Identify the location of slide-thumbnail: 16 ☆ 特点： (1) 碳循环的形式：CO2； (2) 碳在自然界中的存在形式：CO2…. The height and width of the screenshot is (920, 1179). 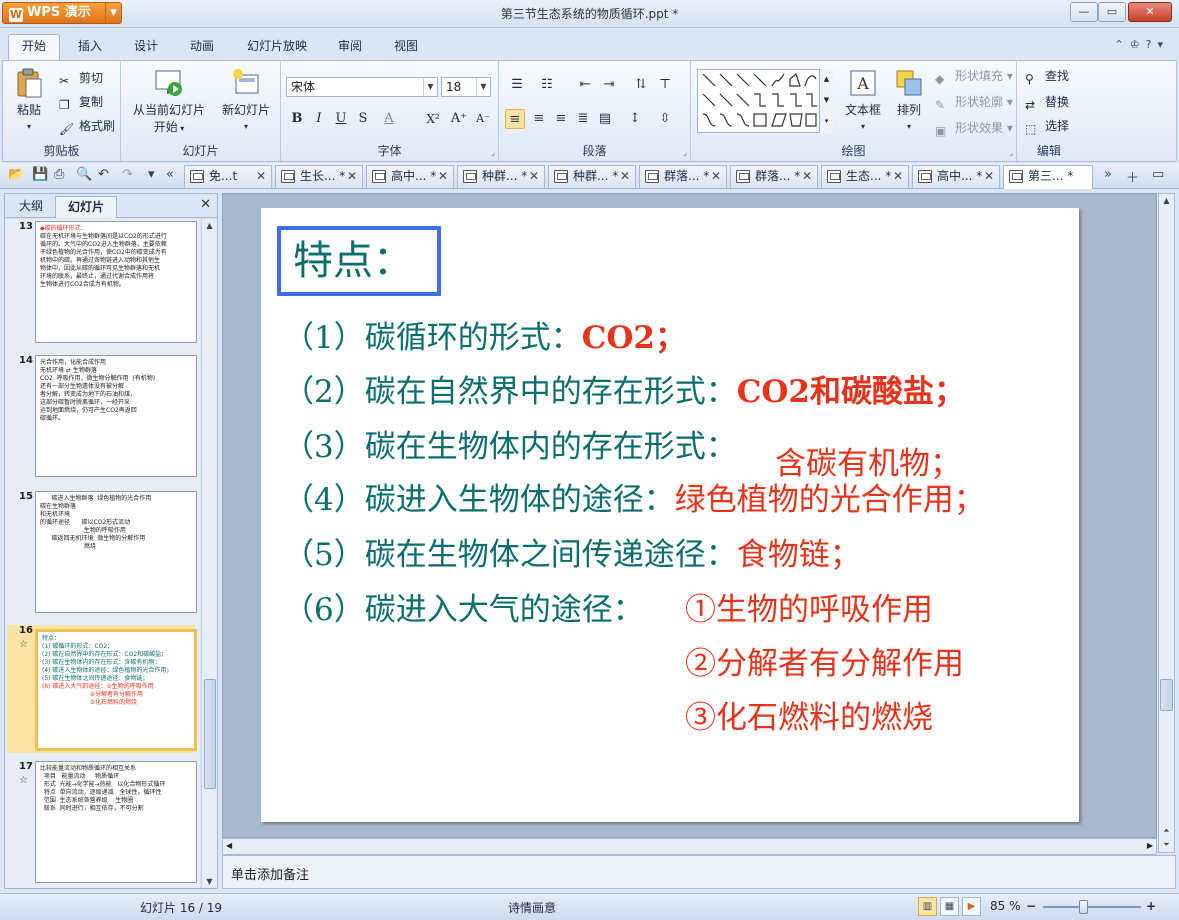
(102, 689).